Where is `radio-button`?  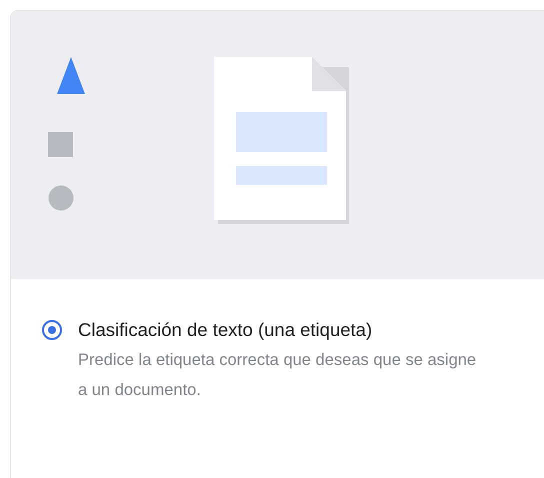
radio-button is located at coordinates (52, 330).